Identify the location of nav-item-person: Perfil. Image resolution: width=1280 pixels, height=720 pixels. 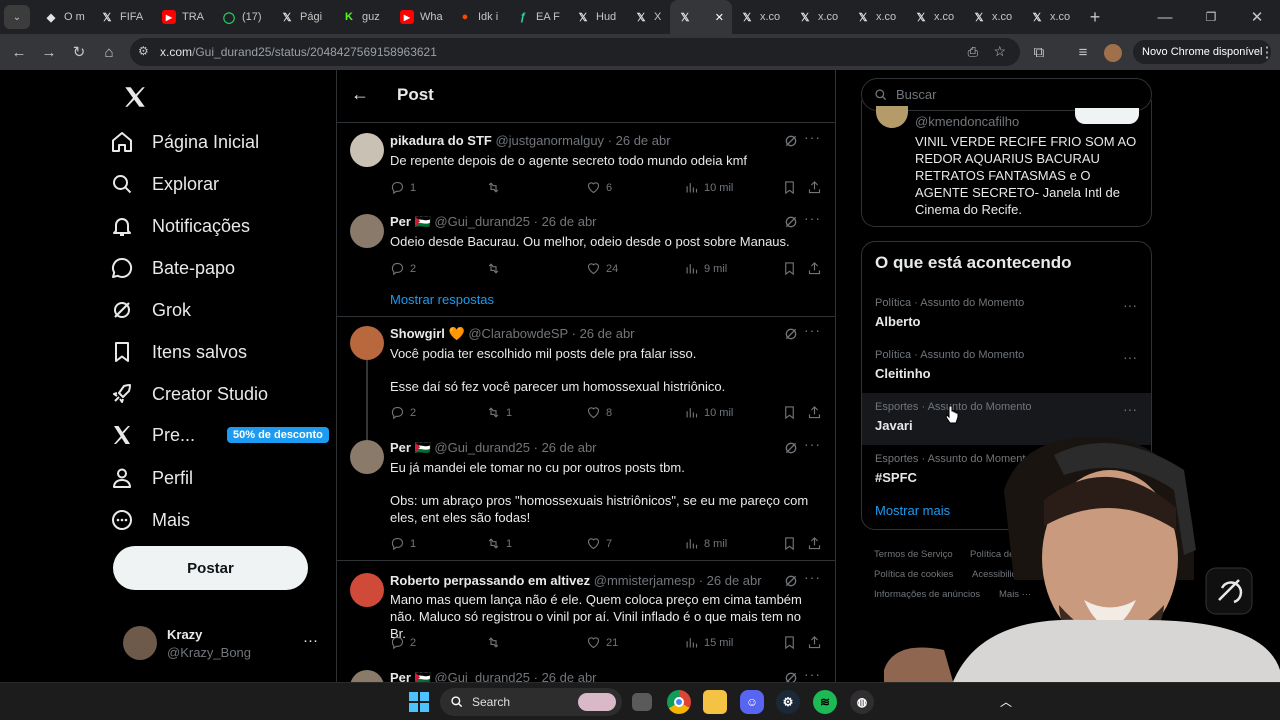
(151, 478).